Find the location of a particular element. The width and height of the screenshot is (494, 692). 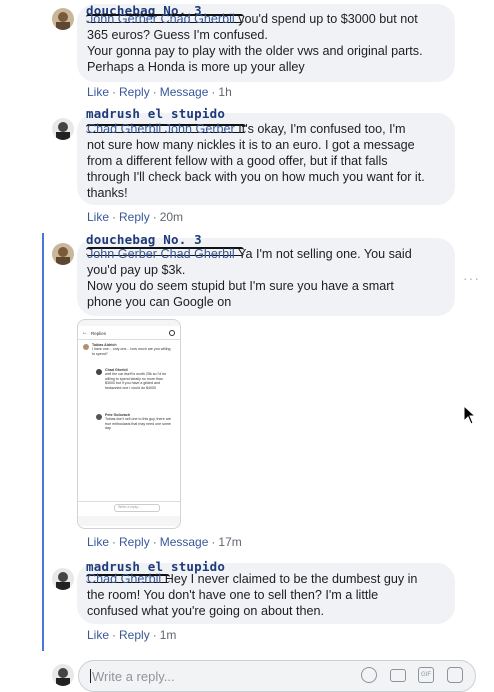

mouse-cursor-icon is located at coordinates (470, 417).